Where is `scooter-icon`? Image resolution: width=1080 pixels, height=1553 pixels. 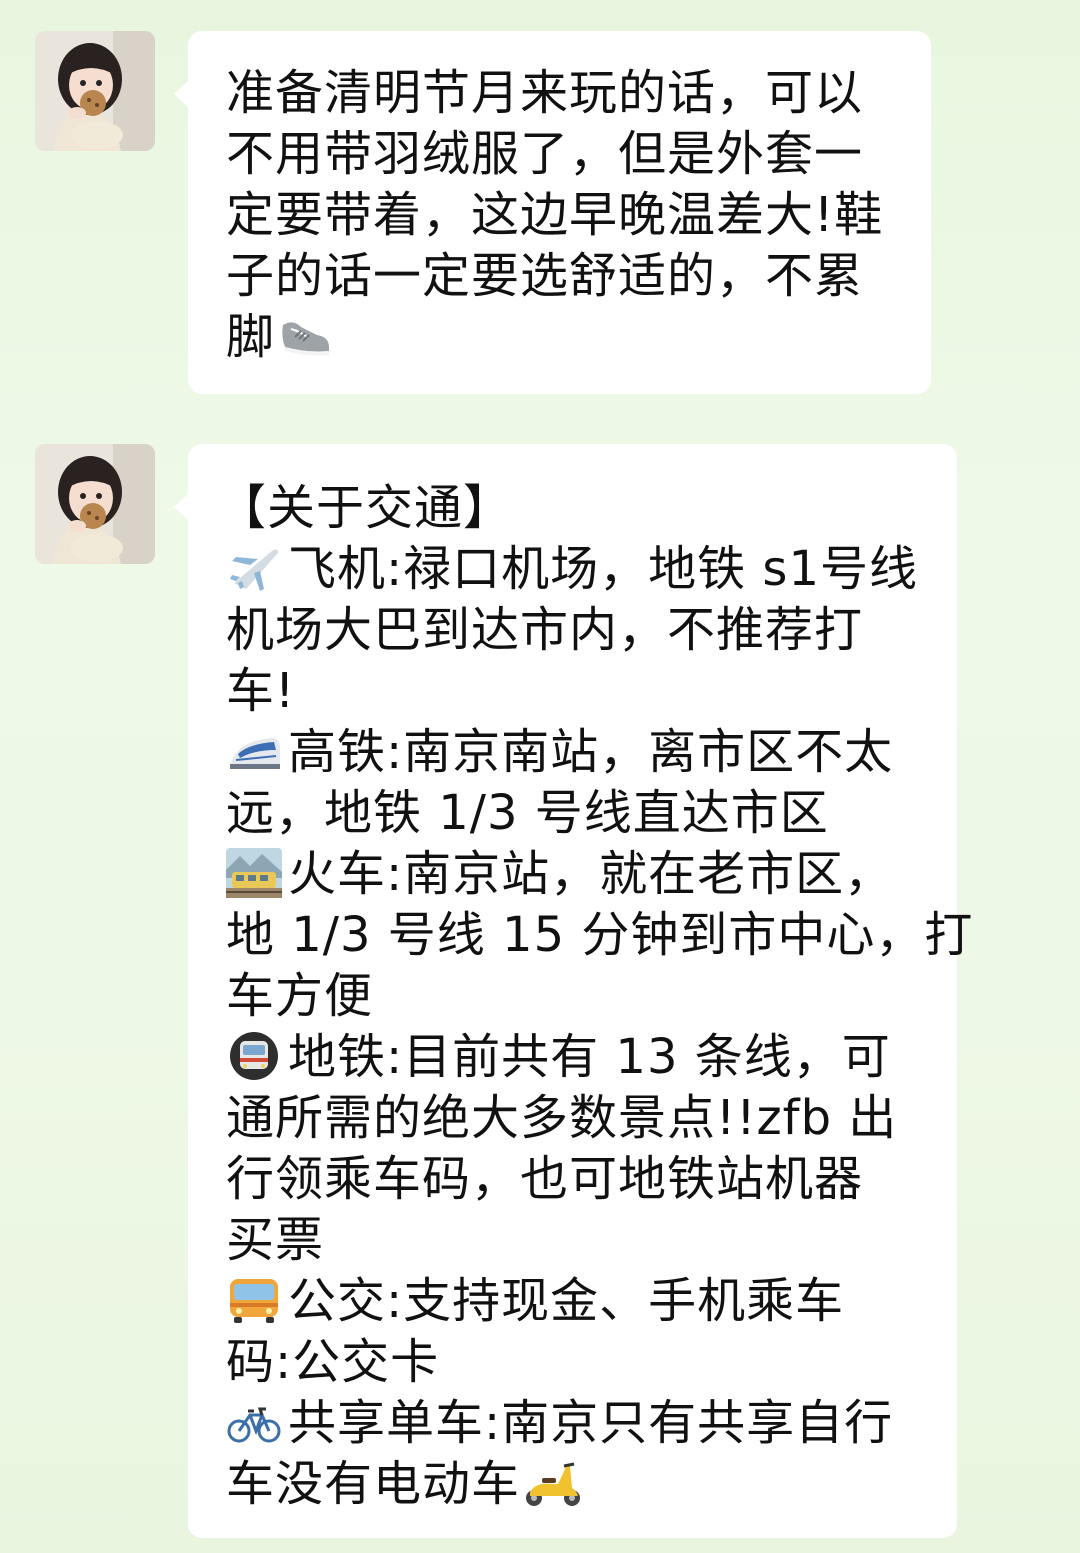 scooter-icon is located at coordinates (553, 1483).